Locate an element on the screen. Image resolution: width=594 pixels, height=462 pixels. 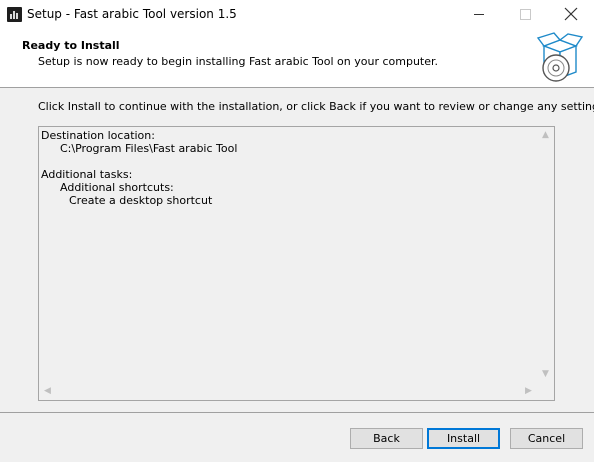
vertical-scrollbar: ▲ ▼ is located at coordinates (545, 255).